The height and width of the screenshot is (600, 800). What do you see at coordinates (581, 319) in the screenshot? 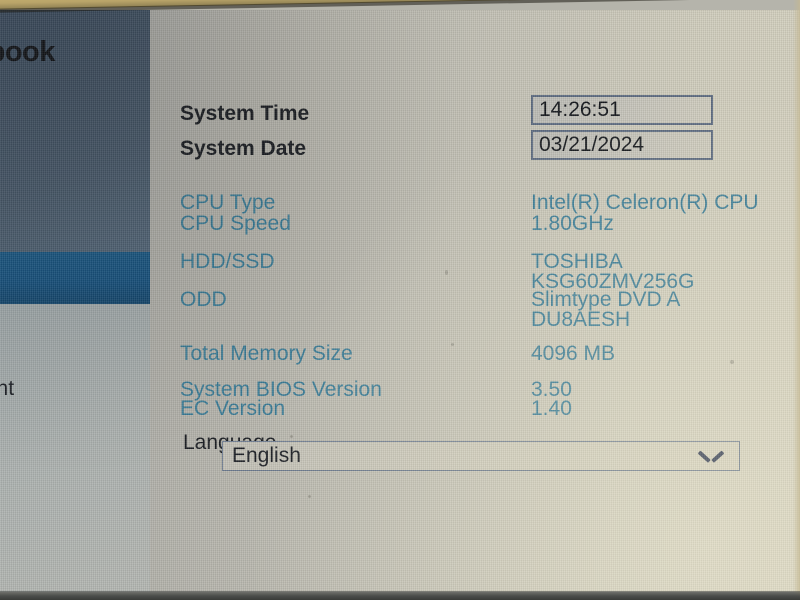
I see `value-odd-model: DU8AESH` at bounding box center [581, 319].